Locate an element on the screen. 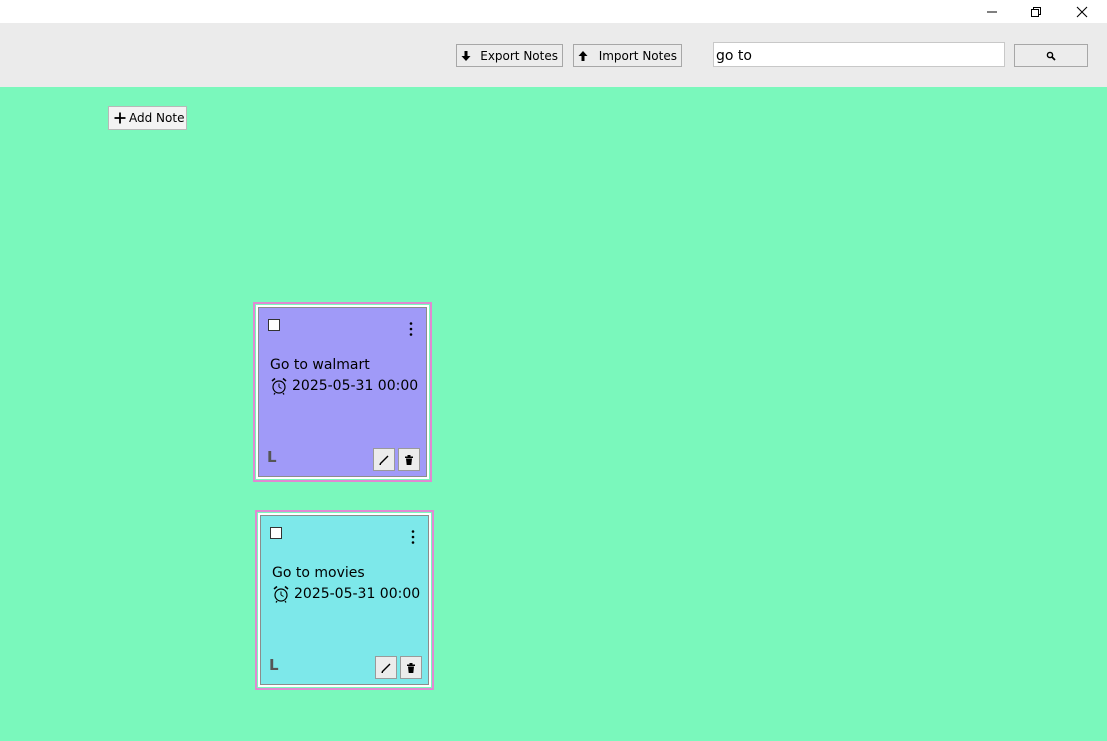 Image resolution: width=1107 pixels, height=741 pixels. maximize-button is located at coordinates (1036, 11).